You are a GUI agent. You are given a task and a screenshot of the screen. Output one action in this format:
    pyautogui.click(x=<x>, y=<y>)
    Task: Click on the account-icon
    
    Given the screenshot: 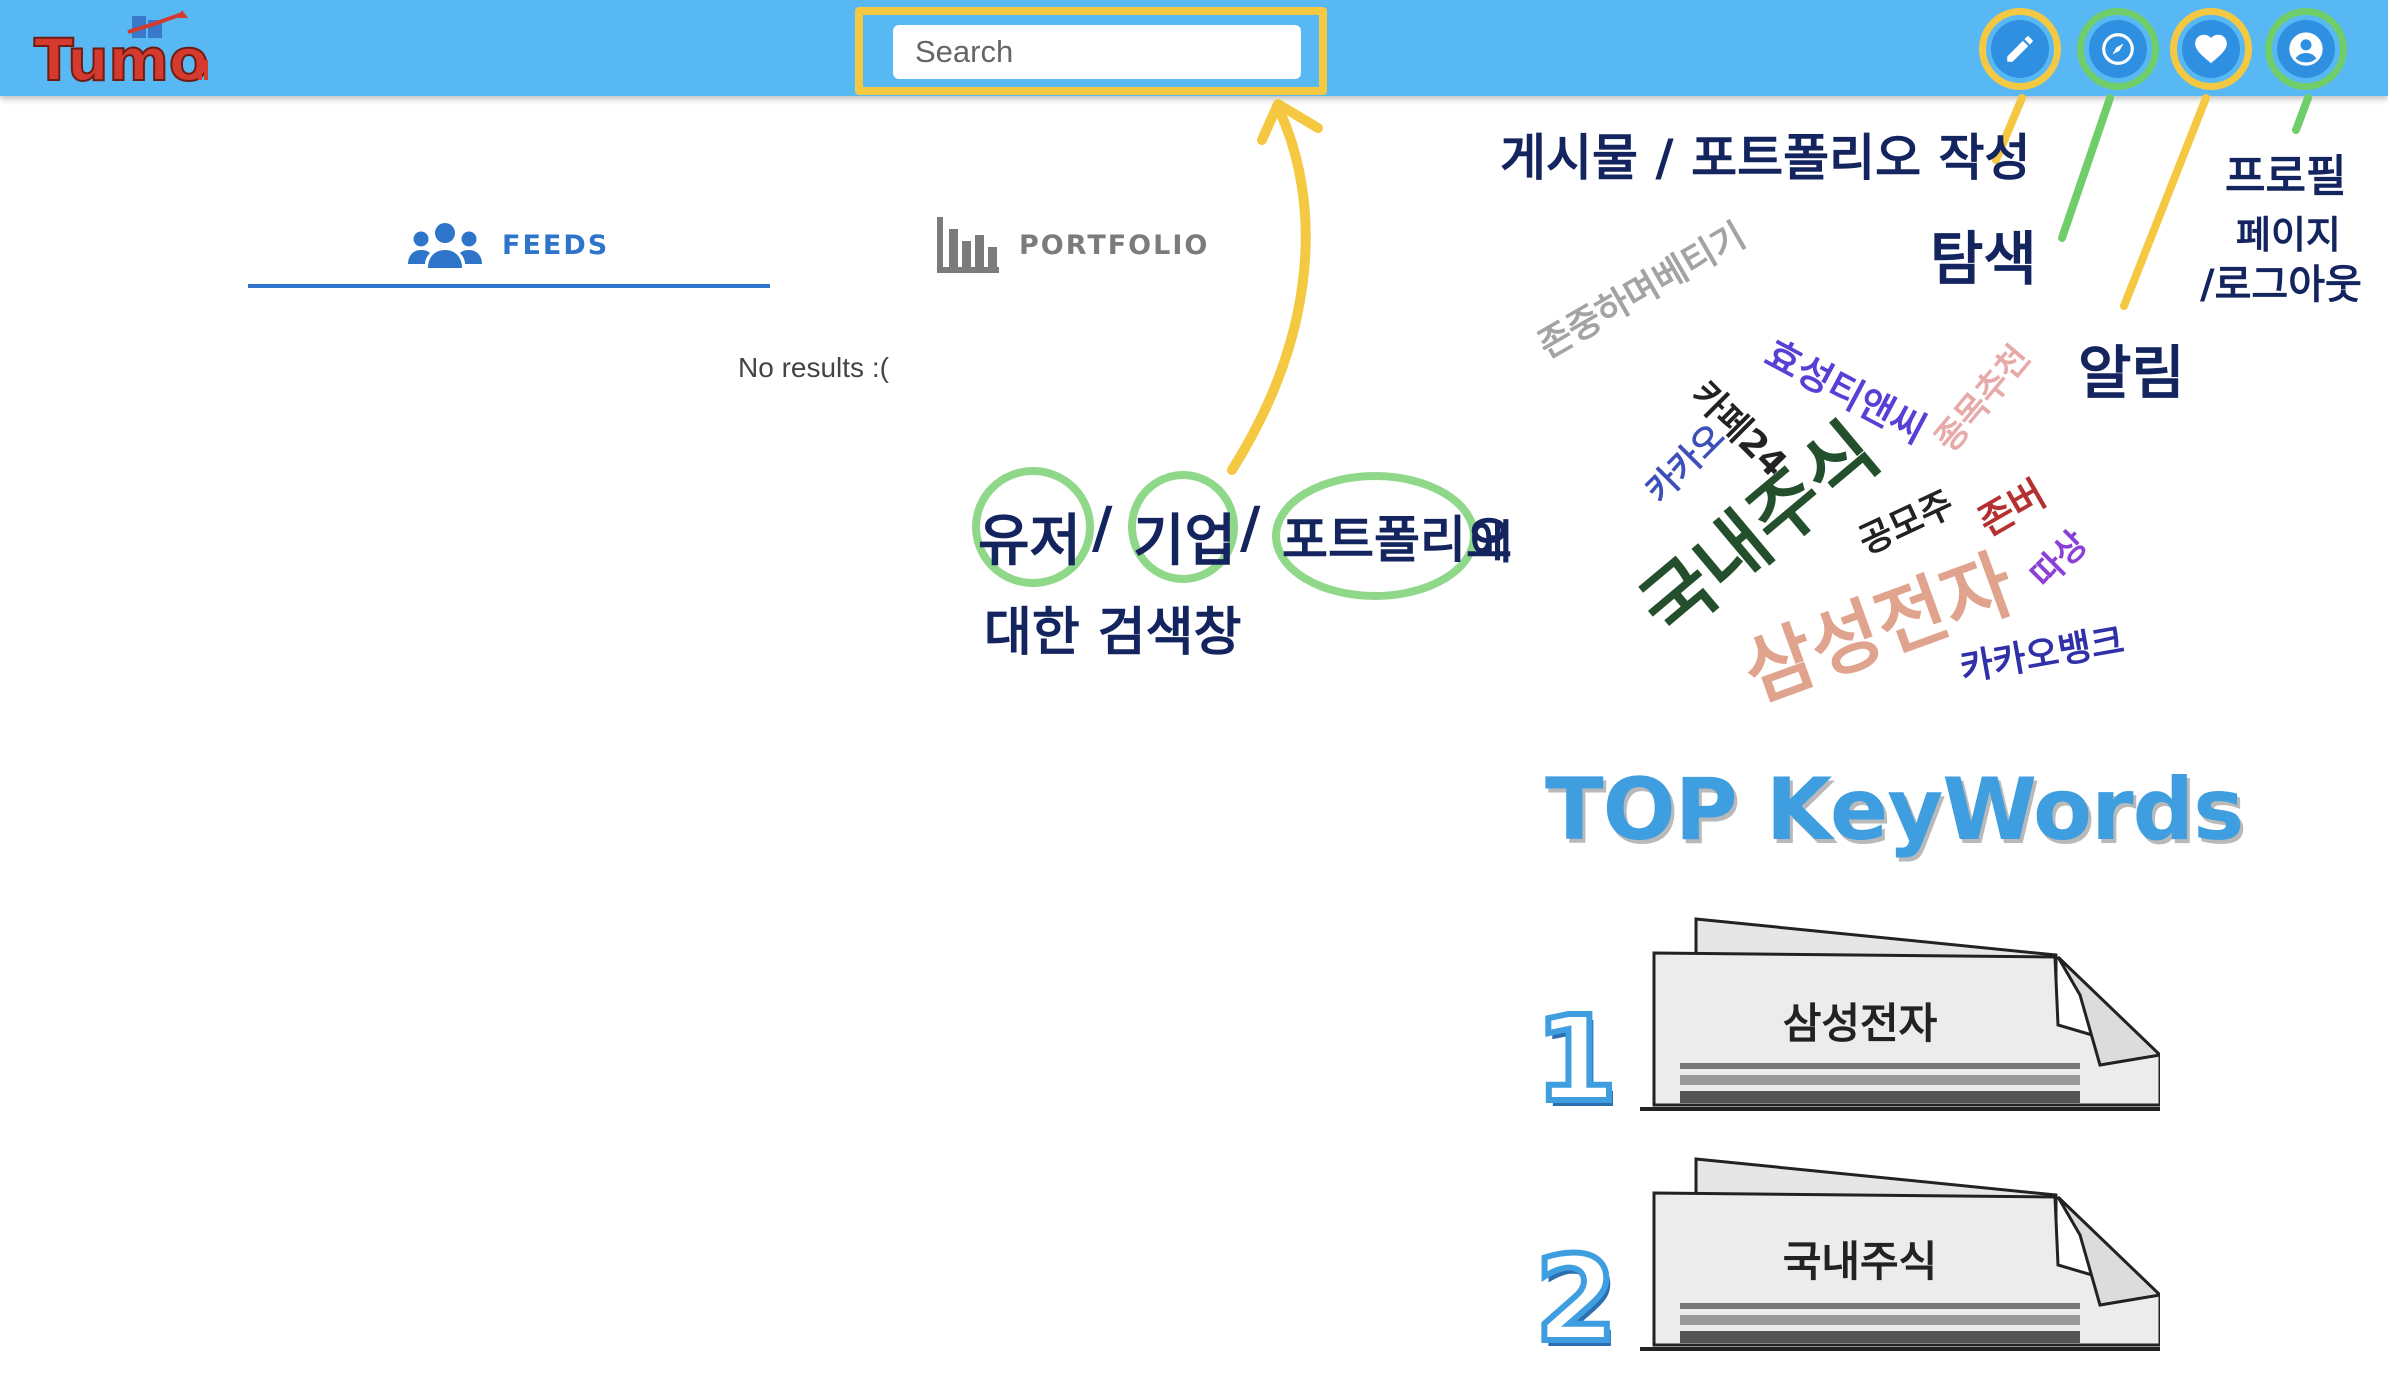 What is the action you would take?
    pyautogui.click(x=2306, y=49)
    